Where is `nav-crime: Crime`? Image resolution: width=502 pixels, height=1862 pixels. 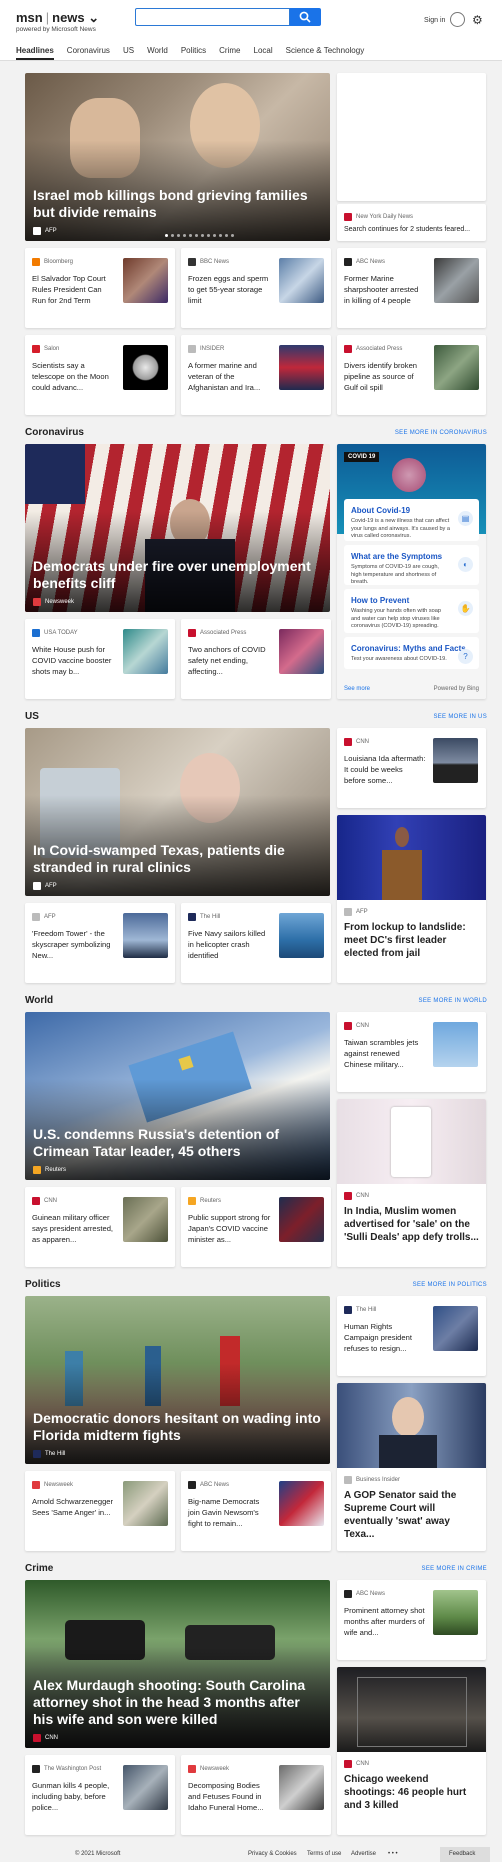 nav-crime: Crime is located at coordinates (229, 53).